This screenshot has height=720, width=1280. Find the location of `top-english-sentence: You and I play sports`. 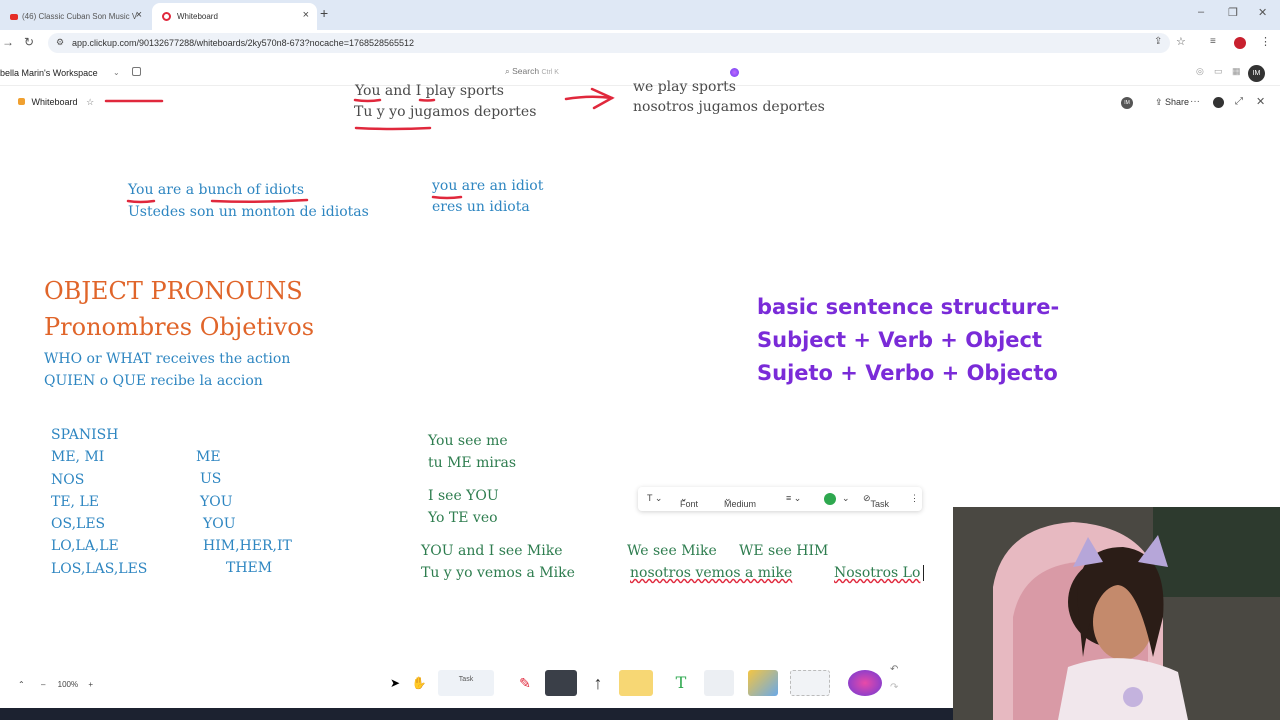

top-english-sentence: You and I play sports is located at coordinates (429, 91).